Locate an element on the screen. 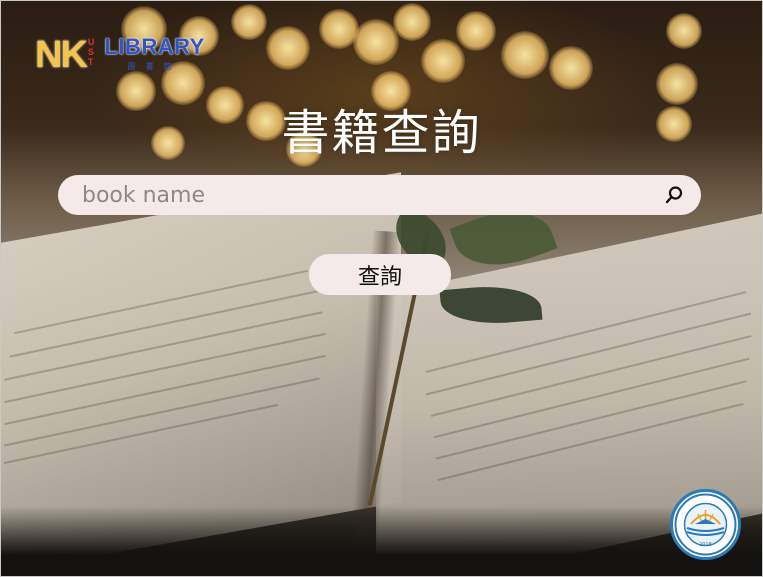 The image size is (763, 577). logo-library-subtitle: 圖書館 is located at coordinates (154, 66).